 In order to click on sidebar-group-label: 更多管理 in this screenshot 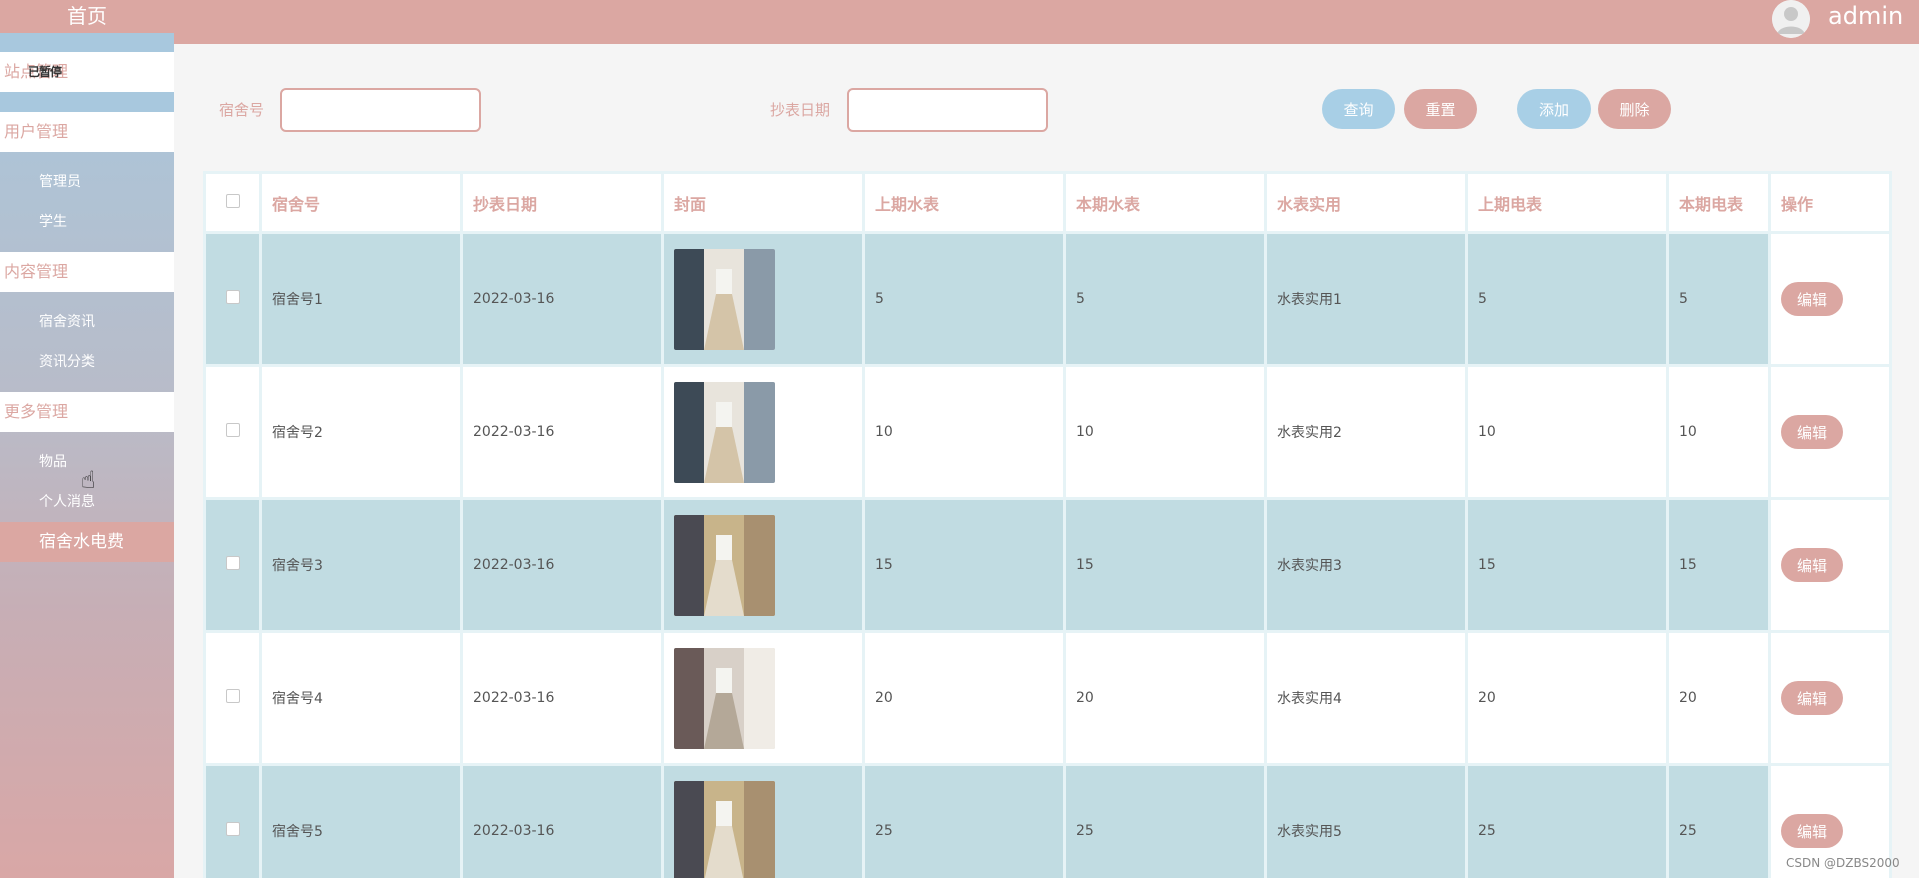, I will do `click(36, 411)`.